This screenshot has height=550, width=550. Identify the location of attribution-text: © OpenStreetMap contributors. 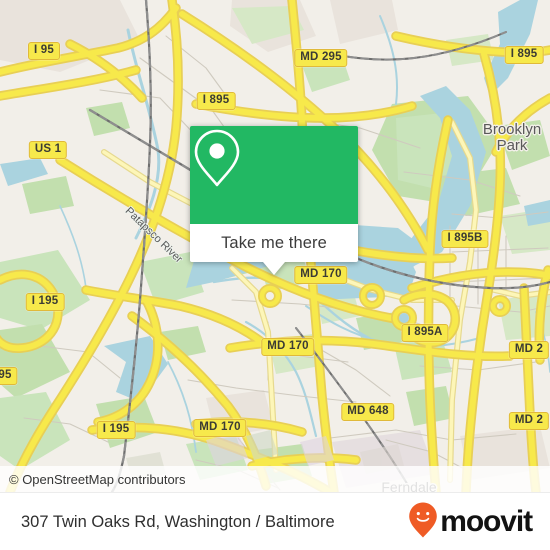
(93, 479).